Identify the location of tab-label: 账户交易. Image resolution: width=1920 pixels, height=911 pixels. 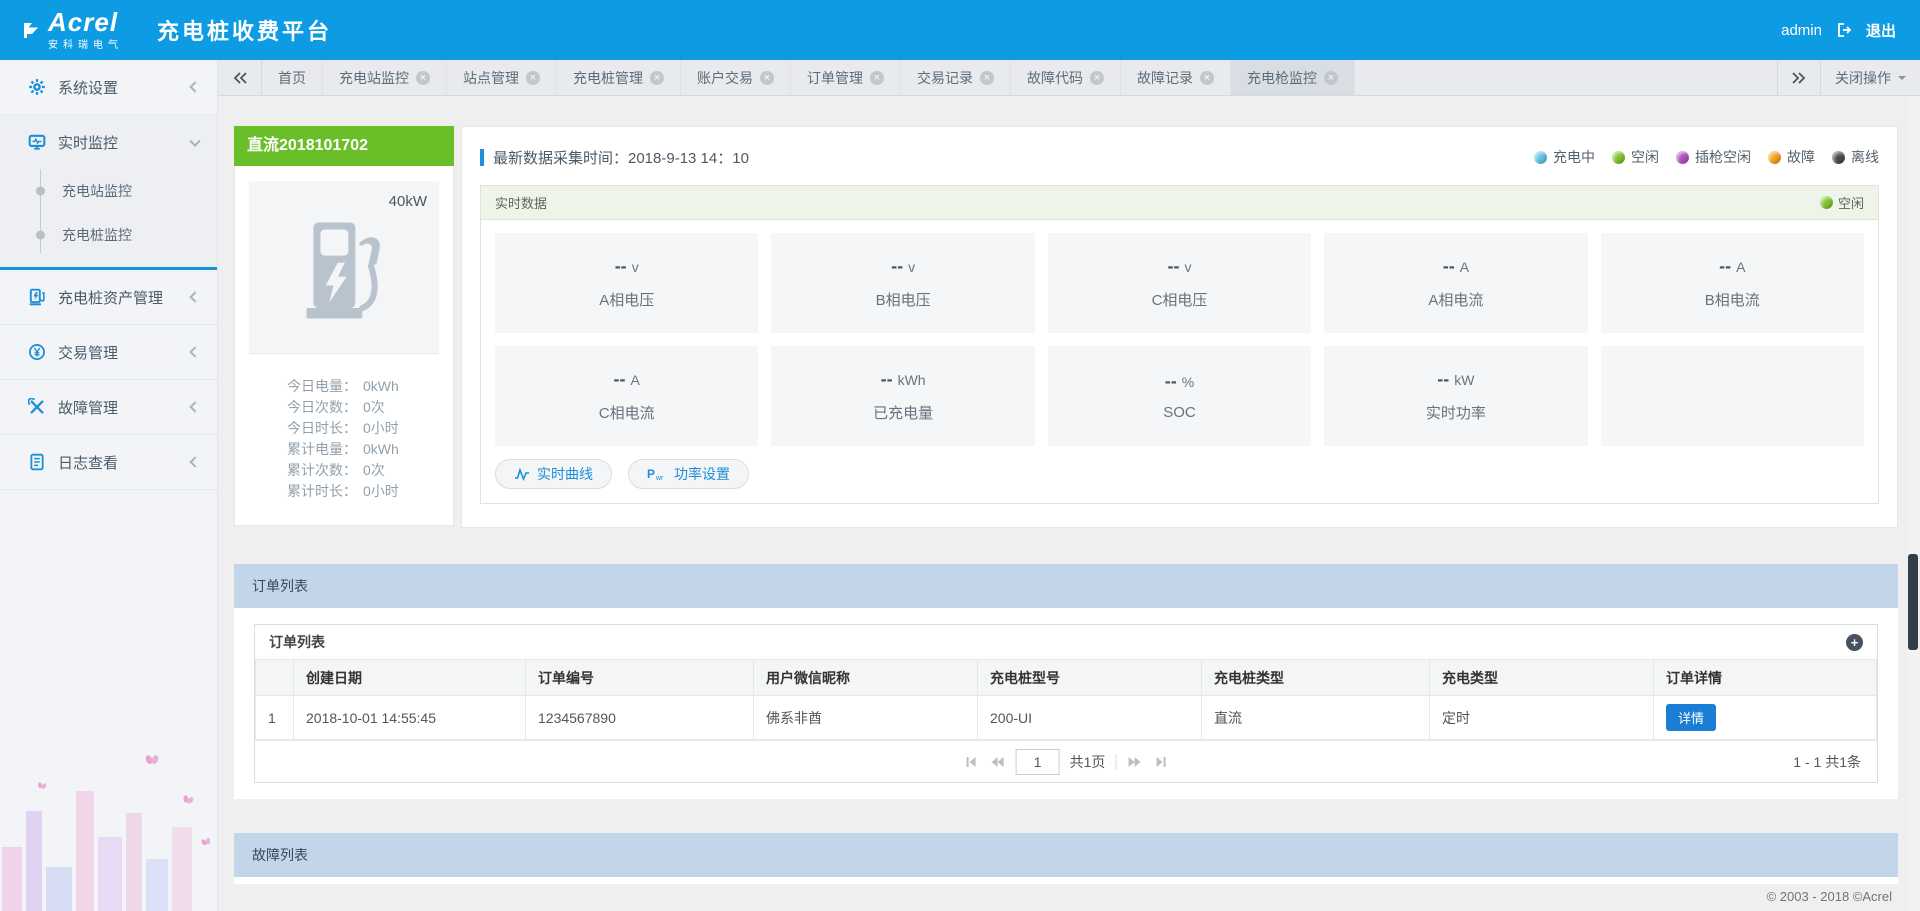
(725, 77).